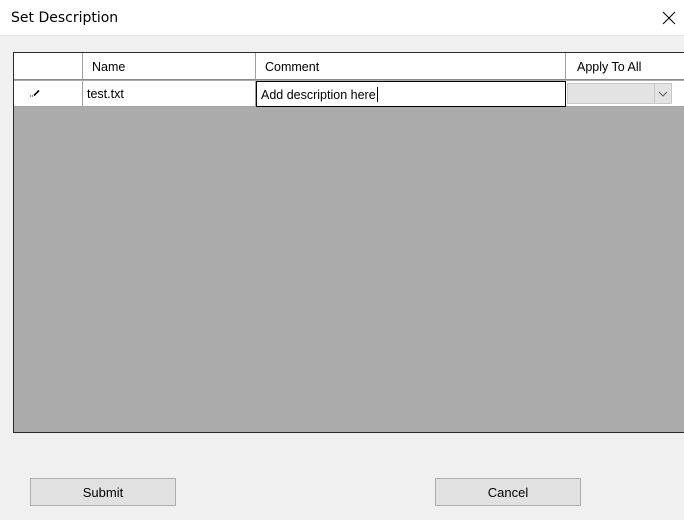 Image resolution: width=684 pixels, height=520 pixels. I want to click on pencil-icon, so click(35, 93).